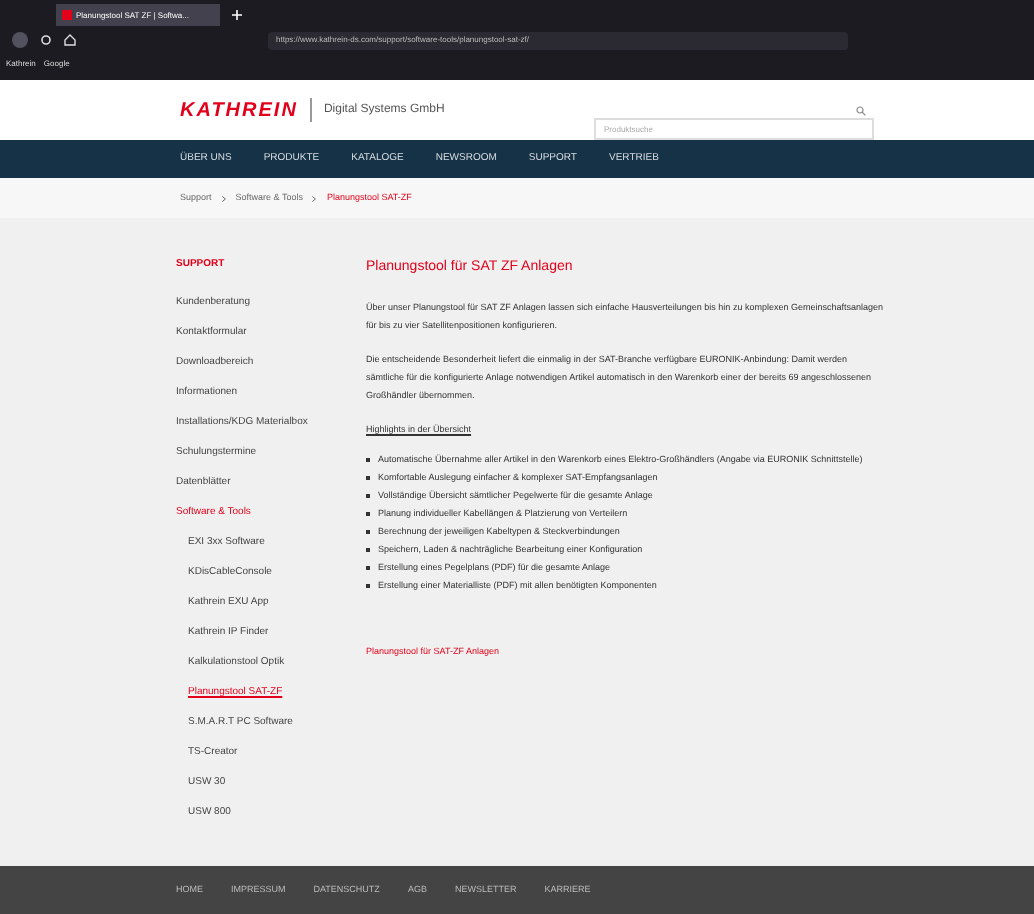 The height and width of the screenshot is (914, 1034). I want to click on search-icon, so click(861, 110).